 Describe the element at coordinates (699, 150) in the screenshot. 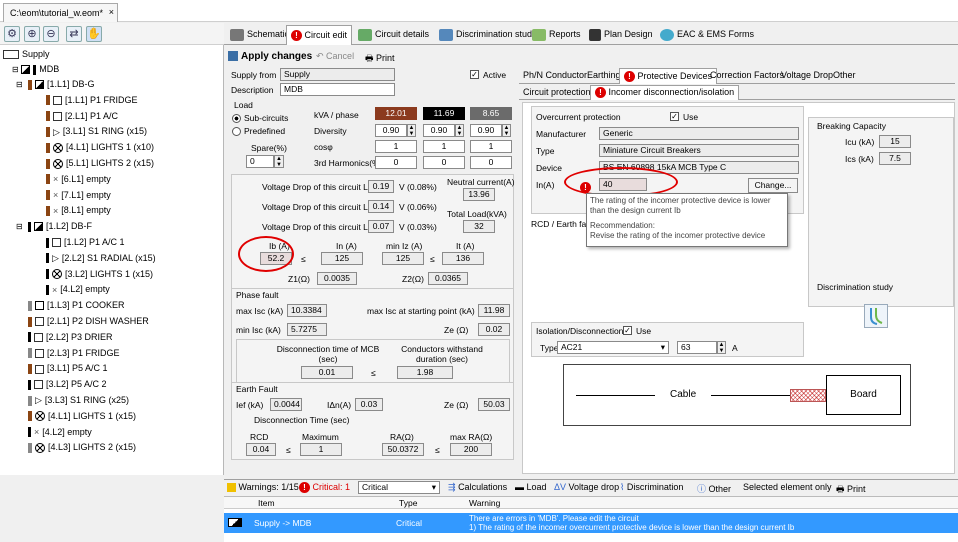

I see `type-field: Miniature Circuit Breakers` at that location.